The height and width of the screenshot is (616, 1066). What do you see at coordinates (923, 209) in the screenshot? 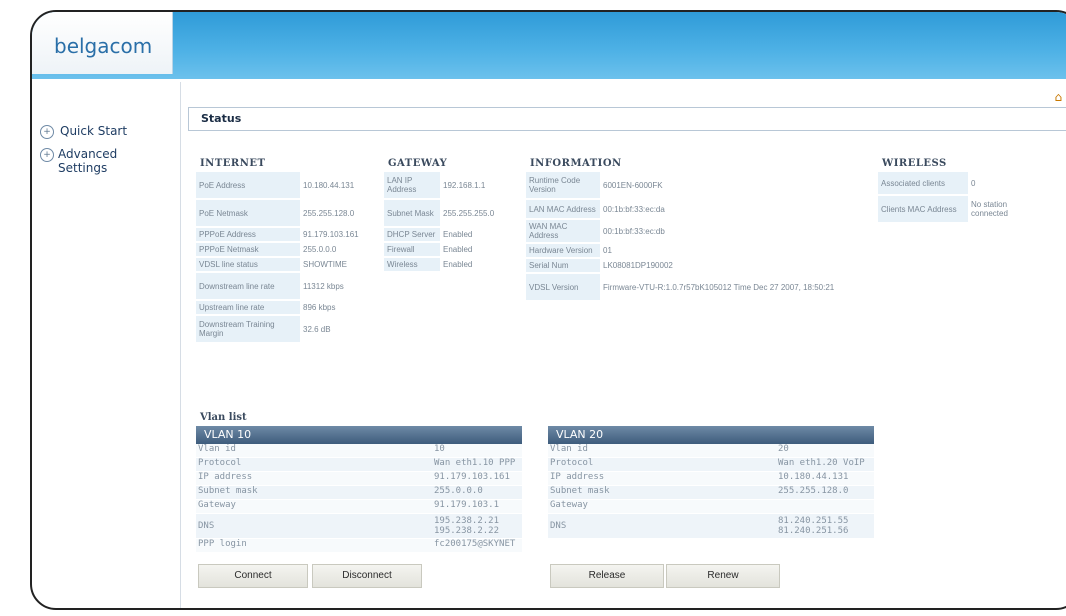
I see `table-key: Clients MAC Address` at bounding box center [923, 209].